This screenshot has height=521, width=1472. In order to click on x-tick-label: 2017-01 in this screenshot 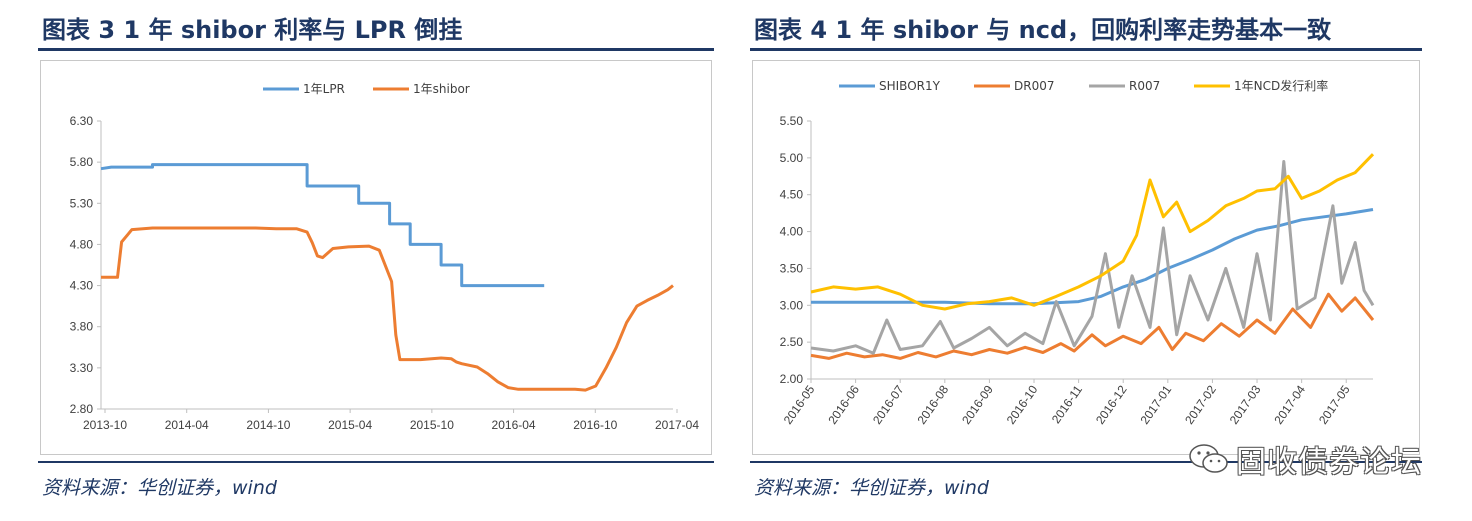, I will do `click(1156, 404)`.